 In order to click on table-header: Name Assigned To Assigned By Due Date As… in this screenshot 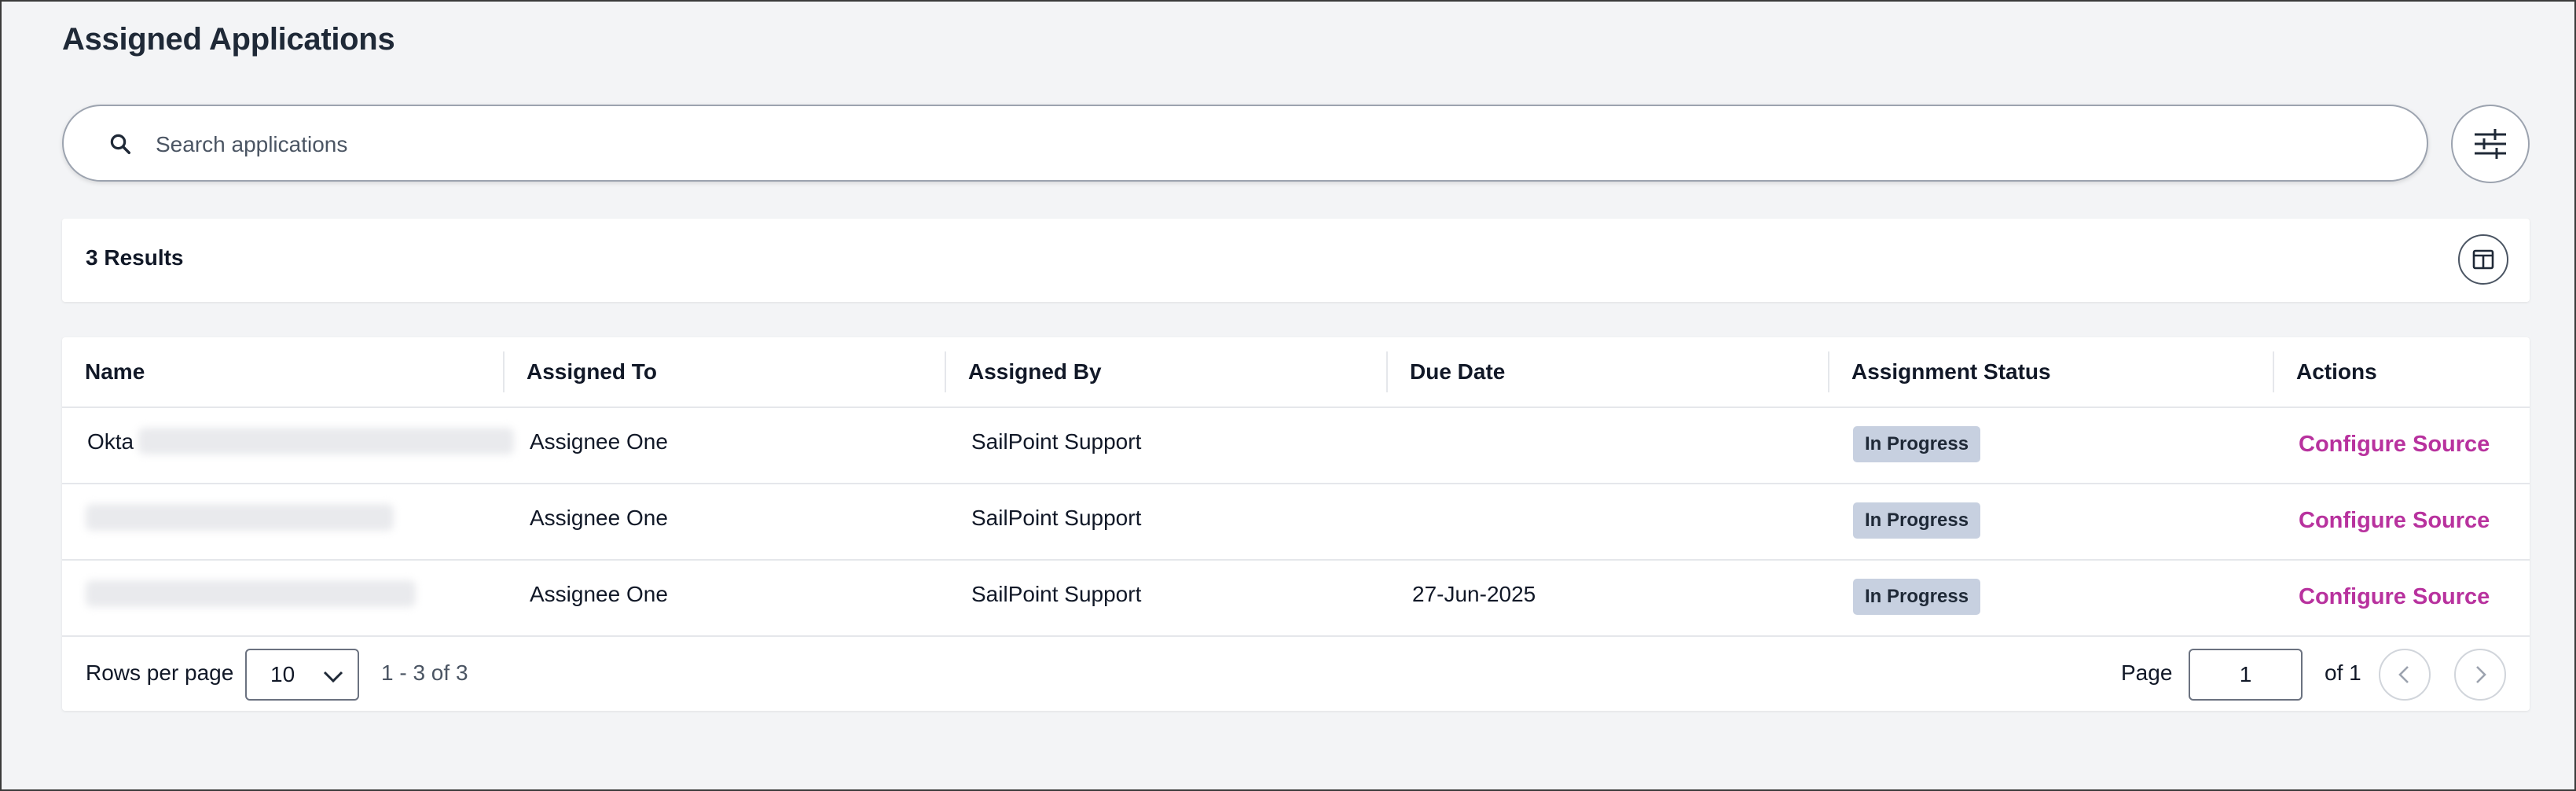, I will do `click(1296, 372)`.